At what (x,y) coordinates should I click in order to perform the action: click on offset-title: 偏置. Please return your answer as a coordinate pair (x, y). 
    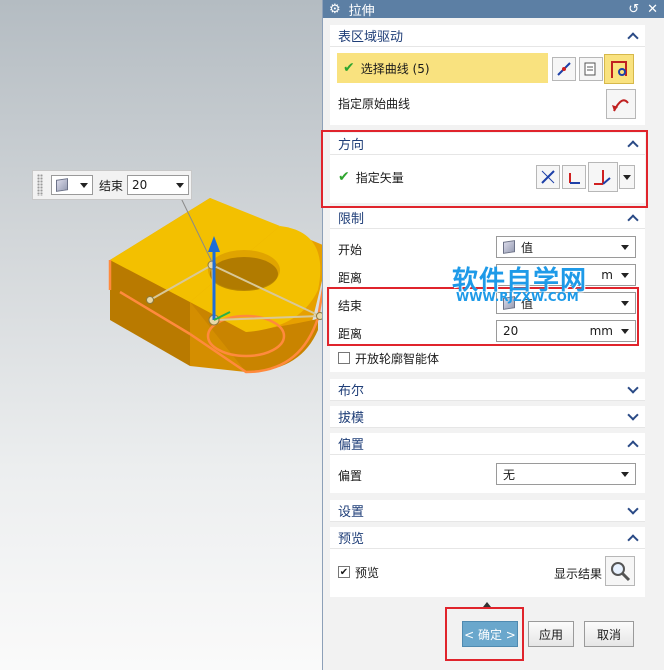
    Looking at the image, I should click on (351, 445).